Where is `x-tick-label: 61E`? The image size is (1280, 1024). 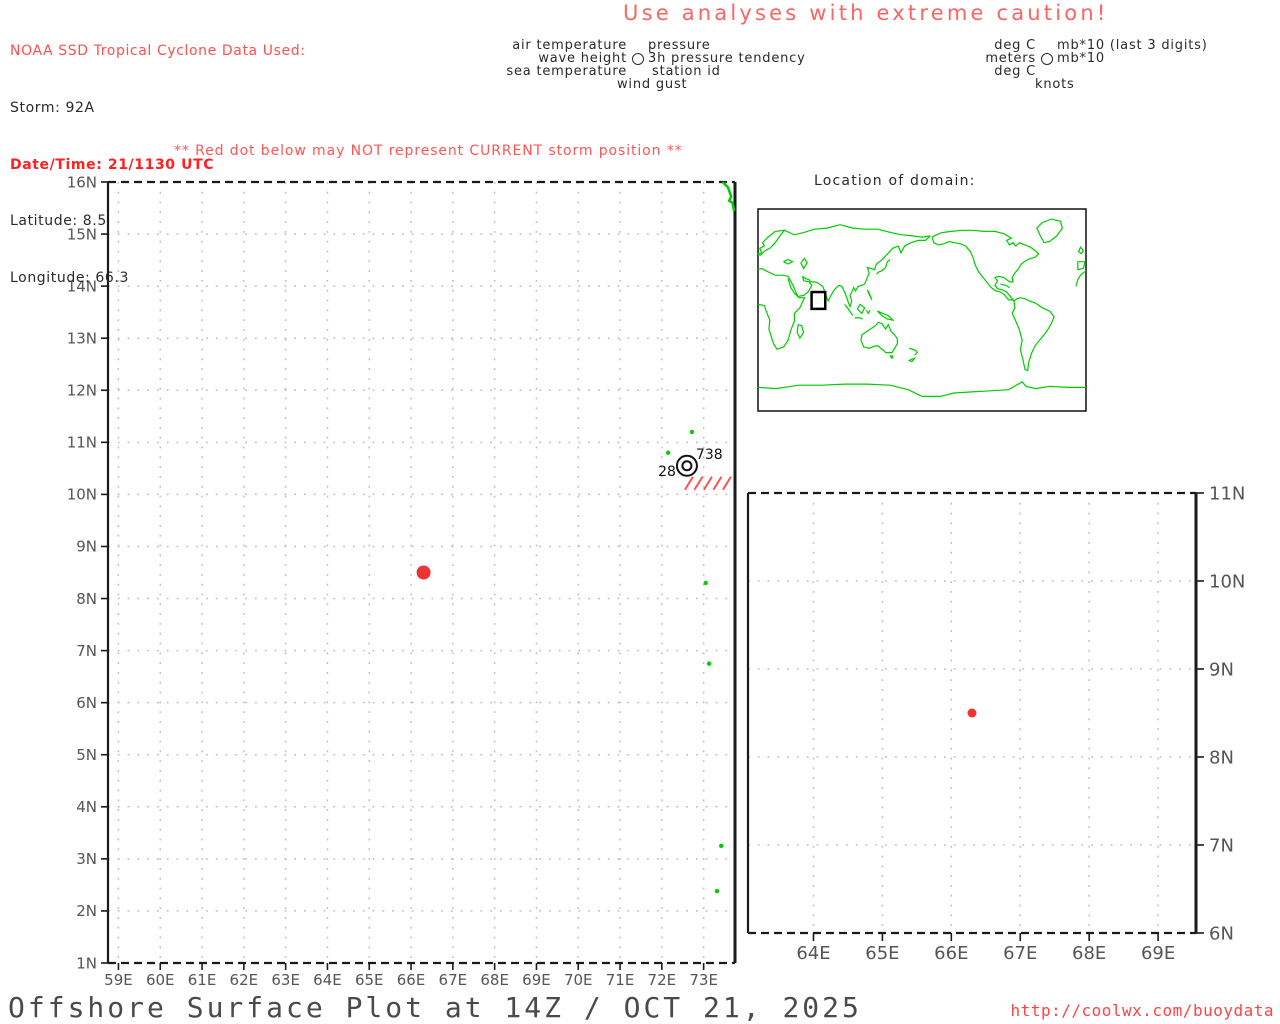 x-tick-label: 61E is located at coordinates (202, 980).